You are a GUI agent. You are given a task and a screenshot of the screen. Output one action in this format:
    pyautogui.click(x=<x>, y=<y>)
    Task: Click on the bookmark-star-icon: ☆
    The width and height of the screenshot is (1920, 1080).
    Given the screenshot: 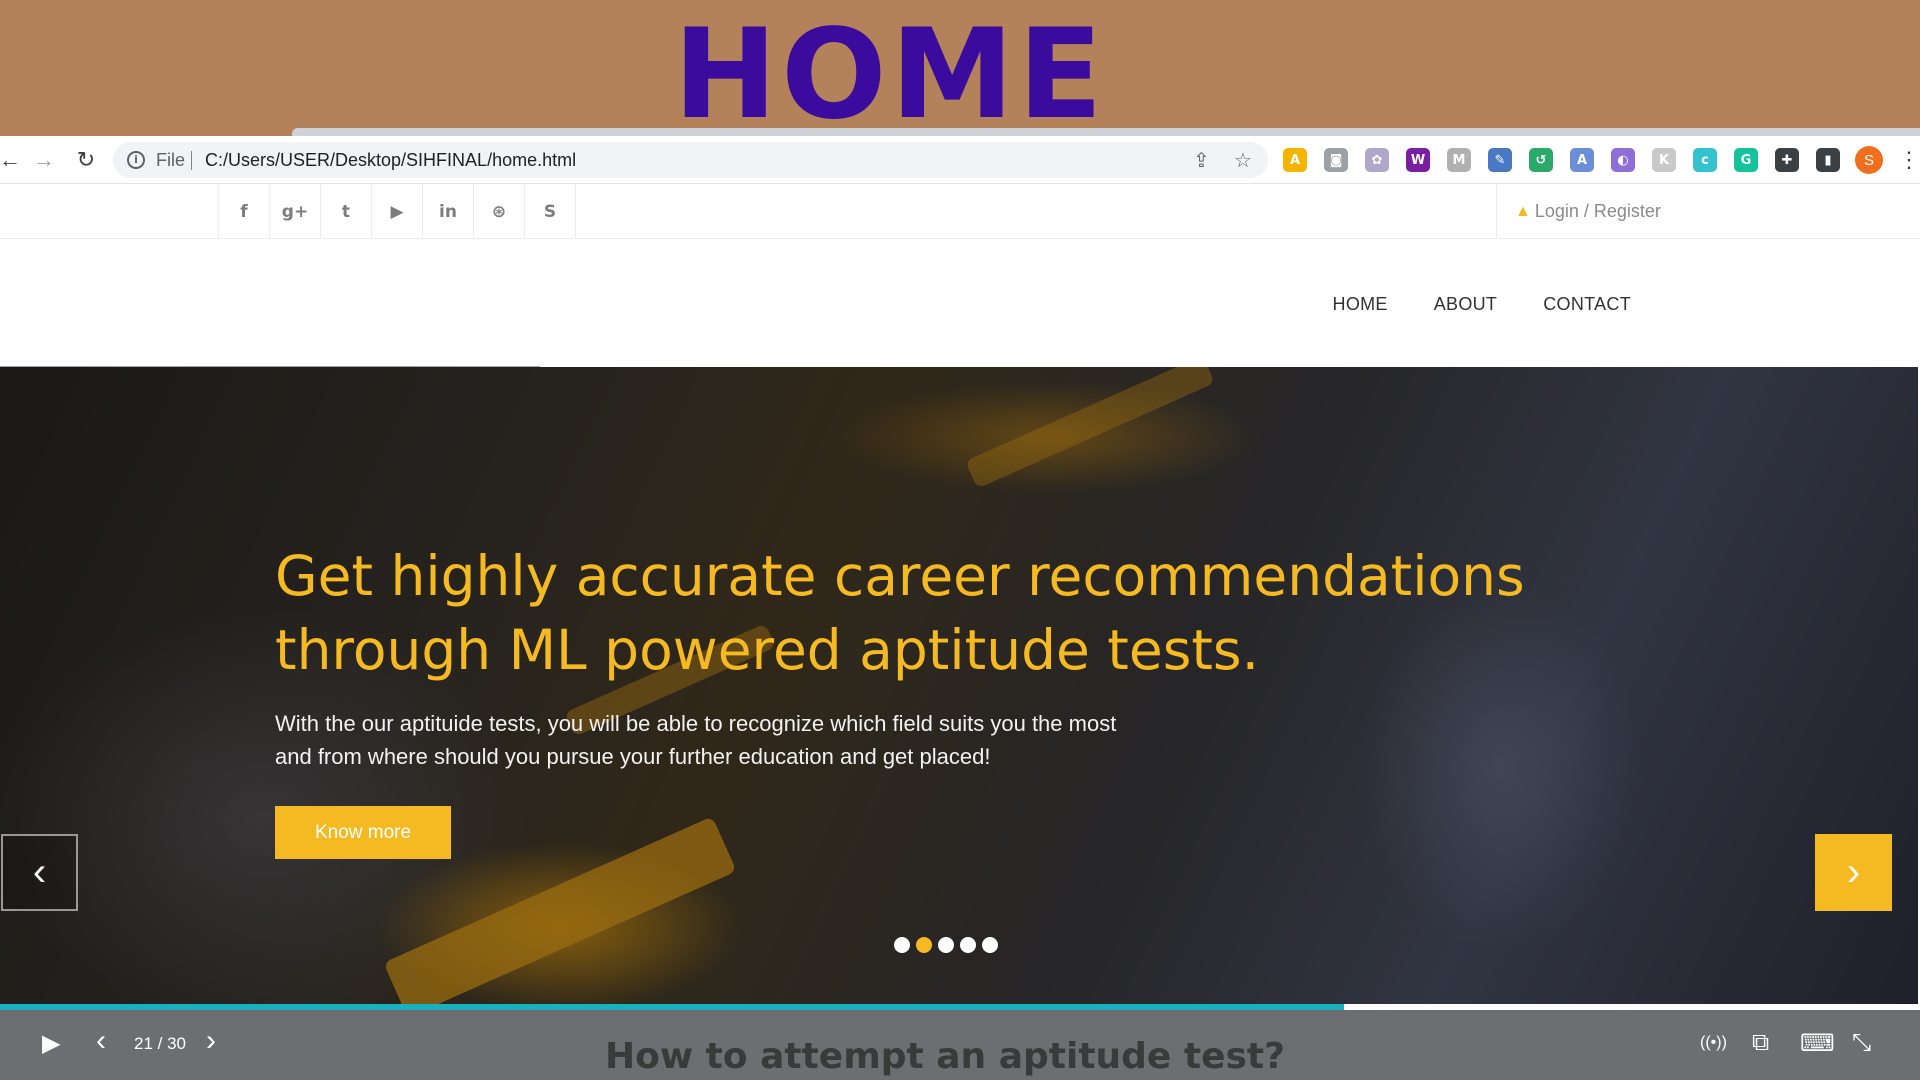 What is the action you would take?
    pyautogui.click(x=1243, y=160)
    